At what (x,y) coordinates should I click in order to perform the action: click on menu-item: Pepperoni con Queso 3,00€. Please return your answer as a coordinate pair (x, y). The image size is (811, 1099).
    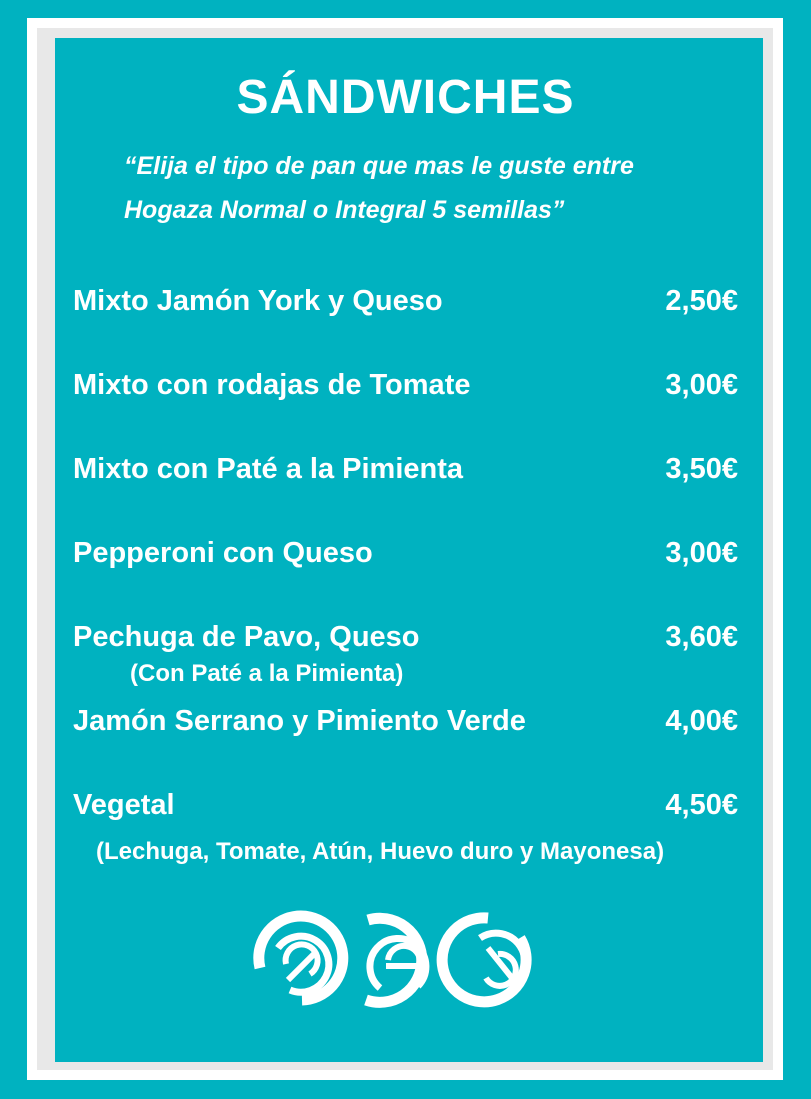
    Looking at the image, I should click on (405, 555).